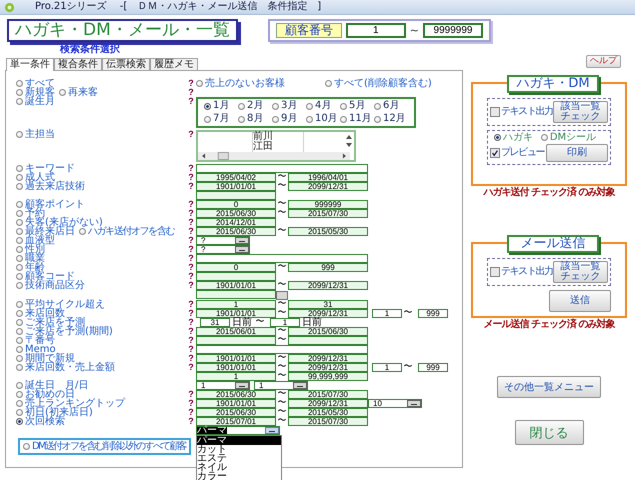  Describe the element at coordinates (395, 403) in the screenshot. I see `dropdown: 10` at that location.